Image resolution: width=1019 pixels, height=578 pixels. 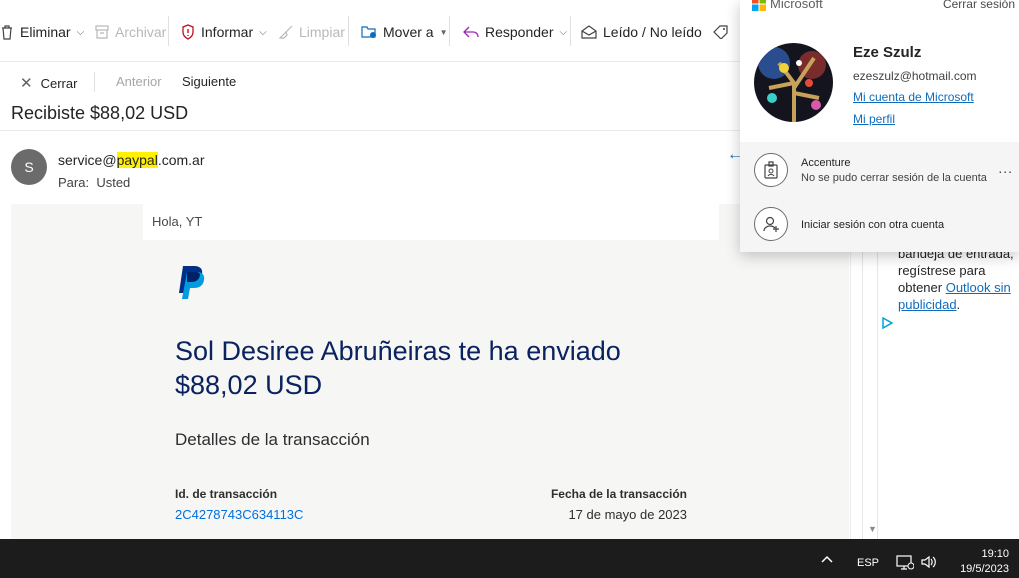 What do you see at coordinates (7, 32) in the screenshot?
I see `trash-icon` at bounding box center [7, 32].